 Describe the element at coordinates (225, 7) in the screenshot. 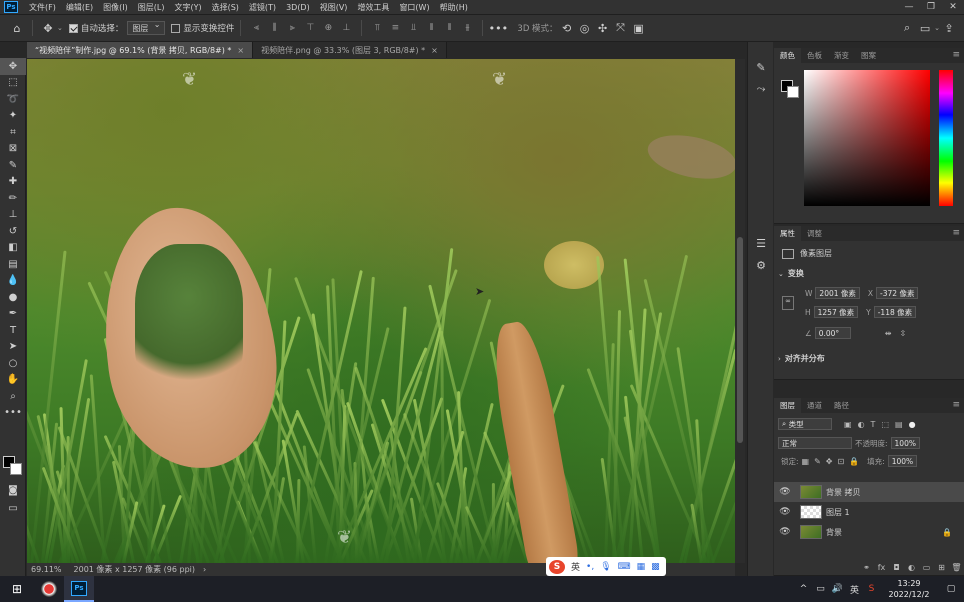

I see `menu-select: 选择(S)` at that location.